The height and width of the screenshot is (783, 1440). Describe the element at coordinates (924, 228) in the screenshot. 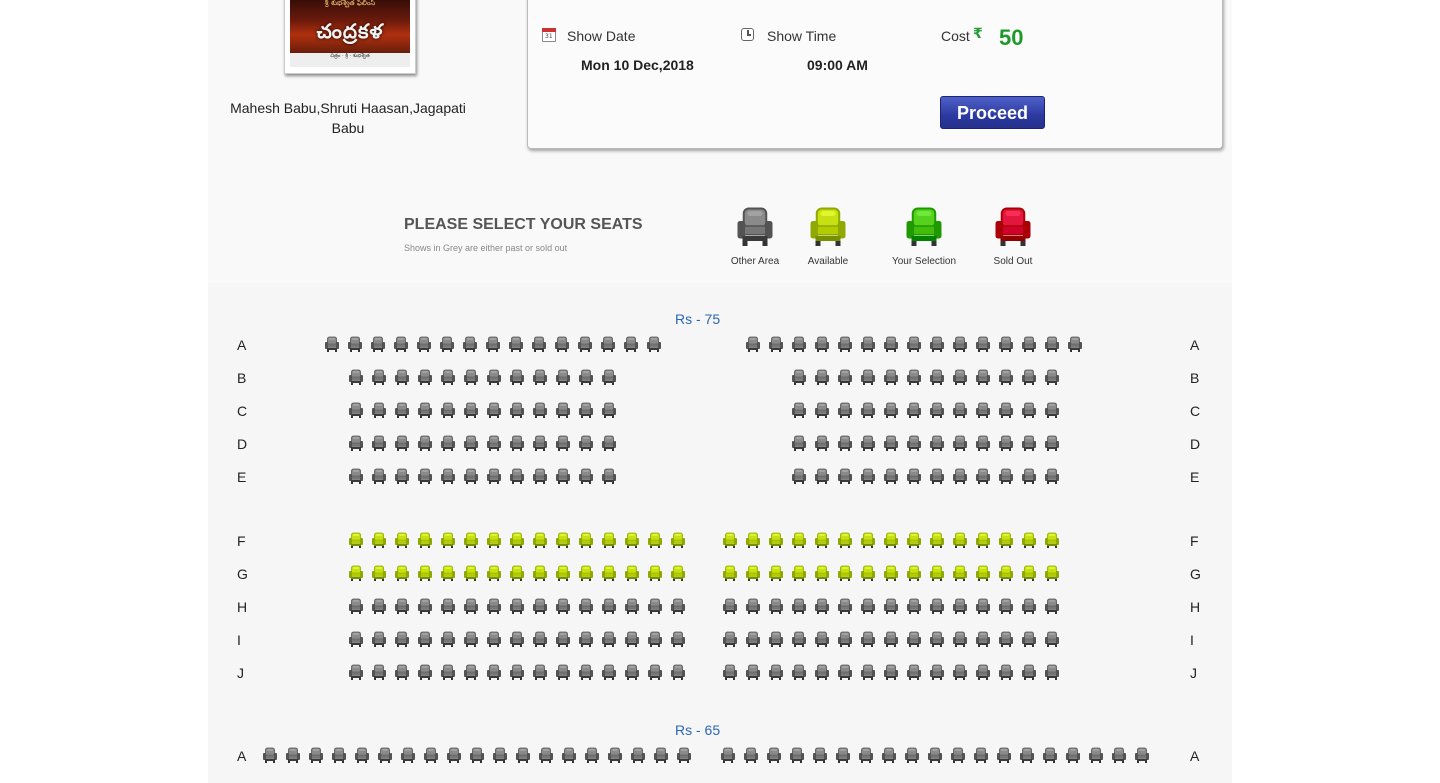

I see `seat-green-icon` at that location.